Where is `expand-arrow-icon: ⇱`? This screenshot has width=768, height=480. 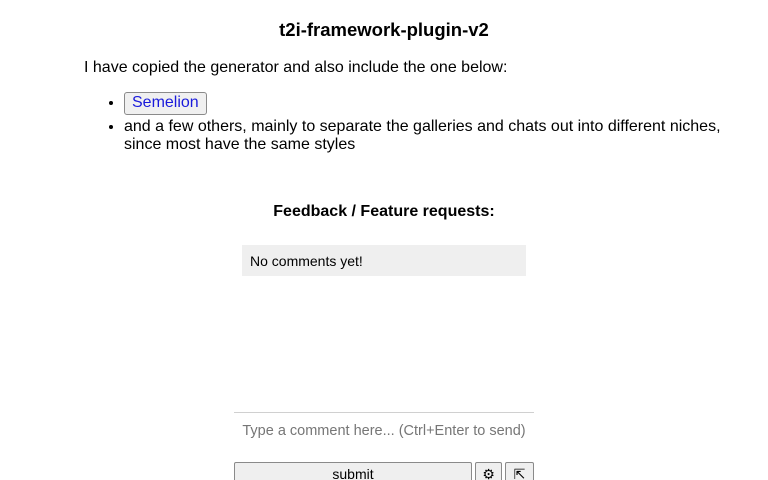
expand-arrow-icon: ⇱ is located at coordinates (519, 473).